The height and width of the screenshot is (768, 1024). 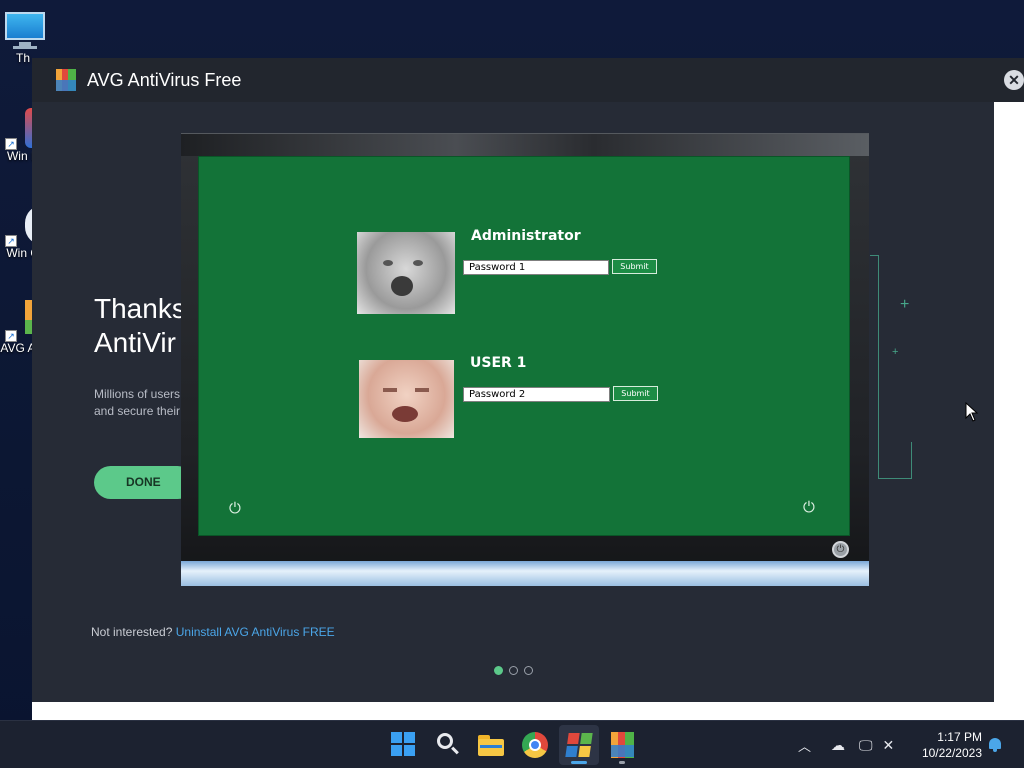 I want to click on start-icon, so click(x=404, y=745).